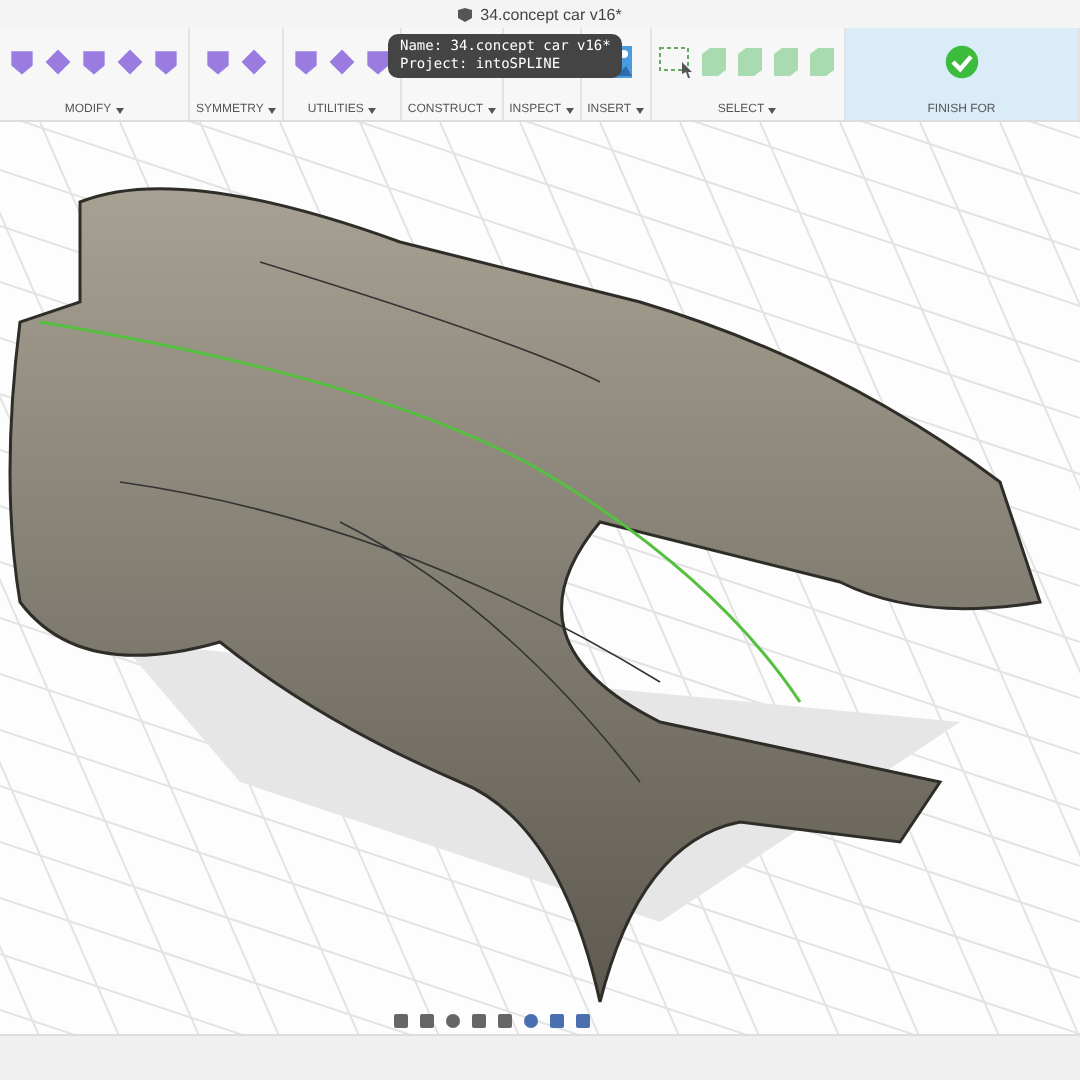 The width and height of the screenshot is (1080, 1080). Describe the element at coordinates (465, 14) in the screenshot. I see `cube-icon` at that location.